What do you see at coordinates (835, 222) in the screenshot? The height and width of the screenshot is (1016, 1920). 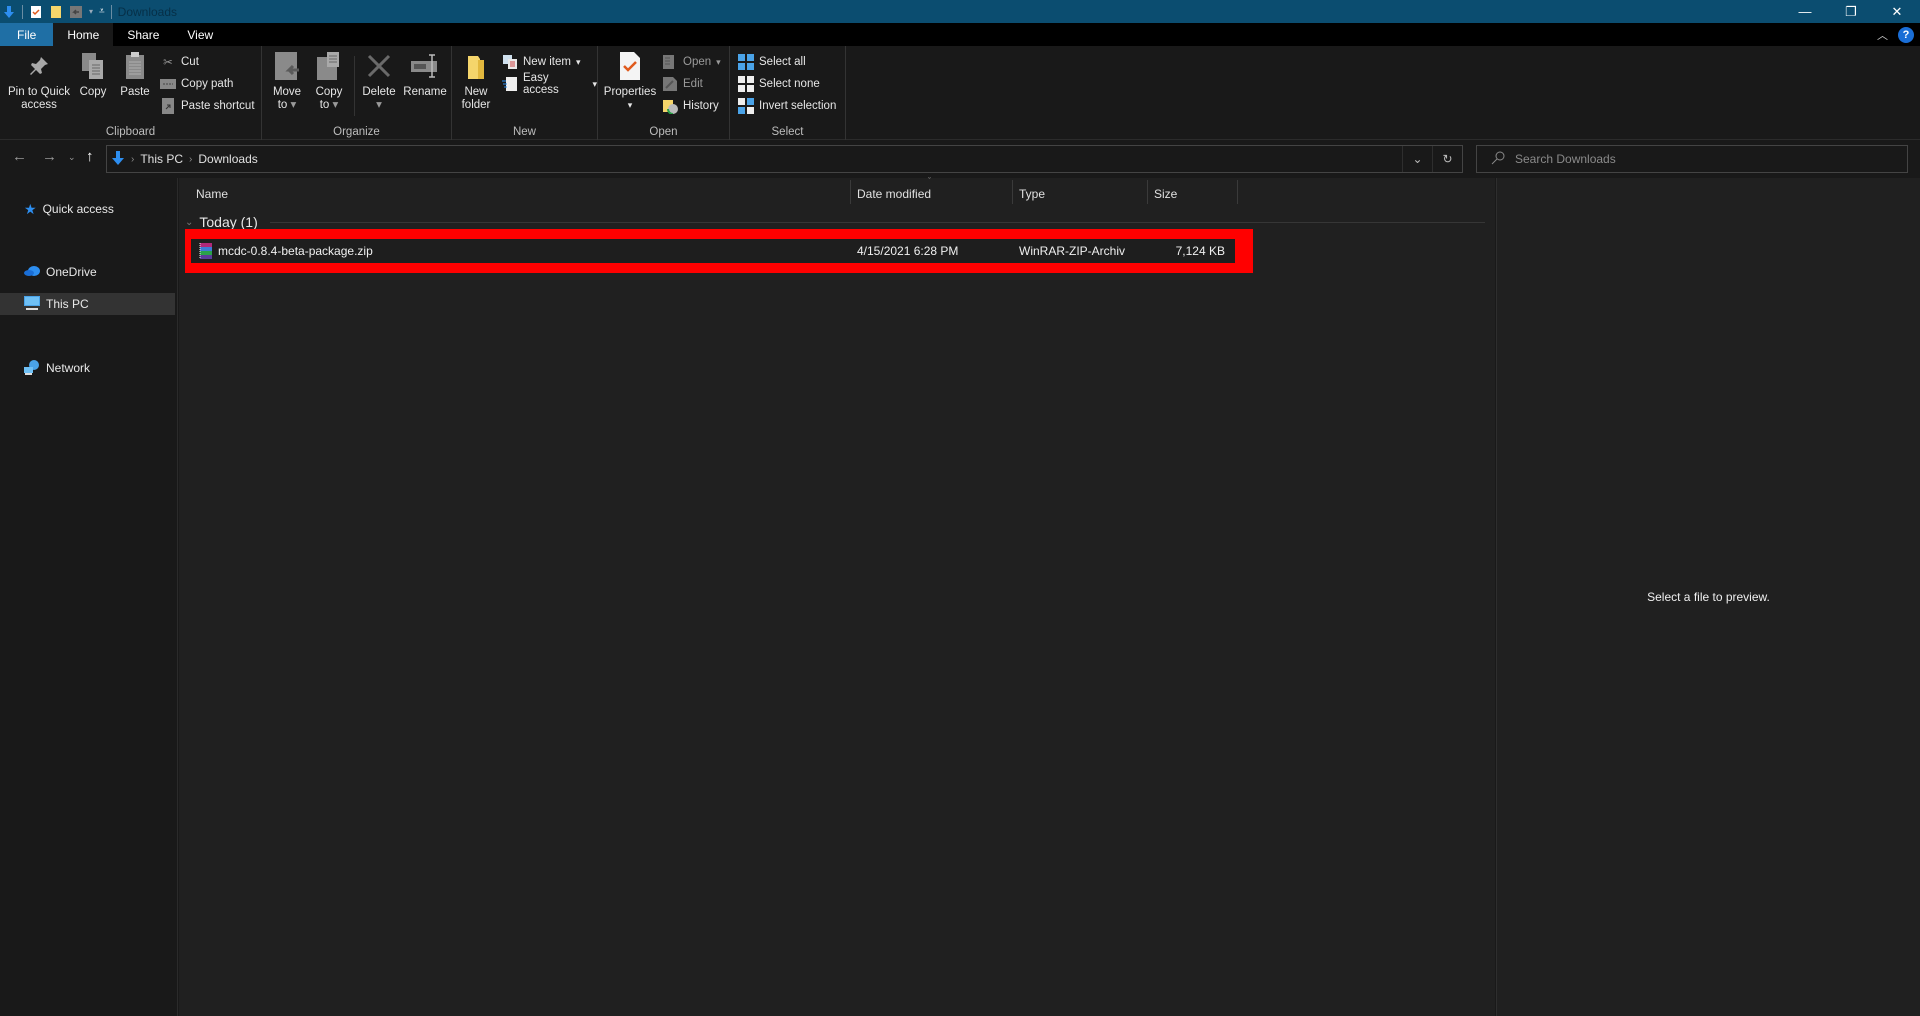 I see `group-header-today: ⌄ Today (1)` at bounding box center [835, 222].